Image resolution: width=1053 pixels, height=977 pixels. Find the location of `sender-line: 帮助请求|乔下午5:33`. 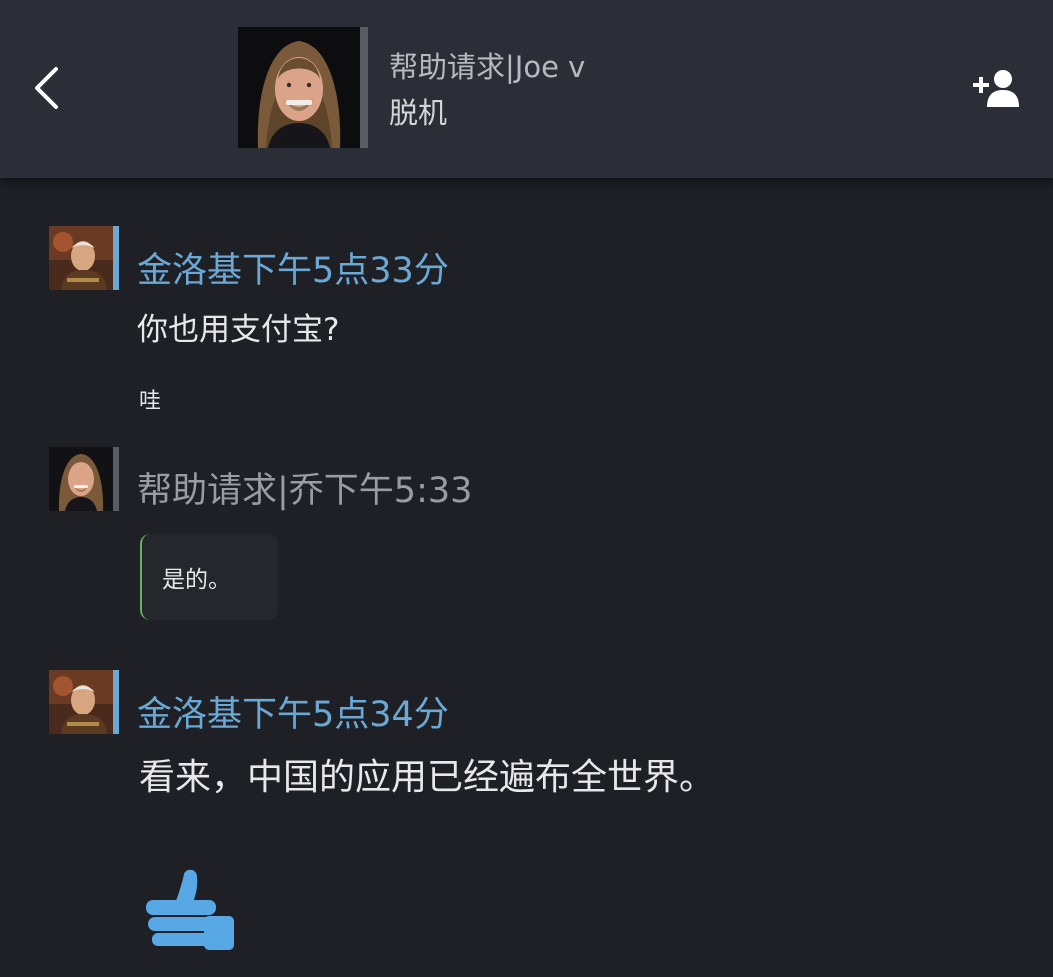

sender-line: 帮助请求|乔下午5:33 is located at coordinates (304, 487).